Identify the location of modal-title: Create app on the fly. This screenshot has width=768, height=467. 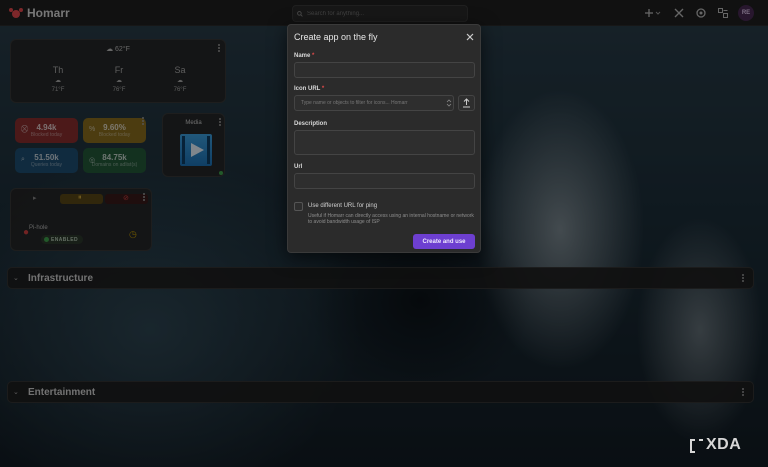
(336, 37).